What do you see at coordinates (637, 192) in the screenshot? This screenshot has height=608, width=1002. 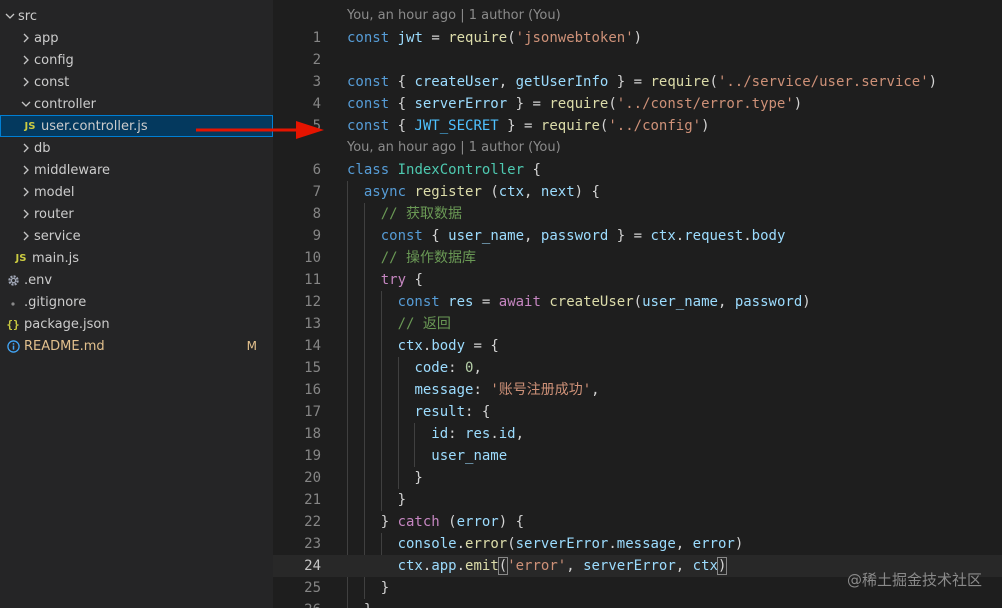 I see `code-line: 7 async register (ctx, next) {` at bounding box center [637, 192].